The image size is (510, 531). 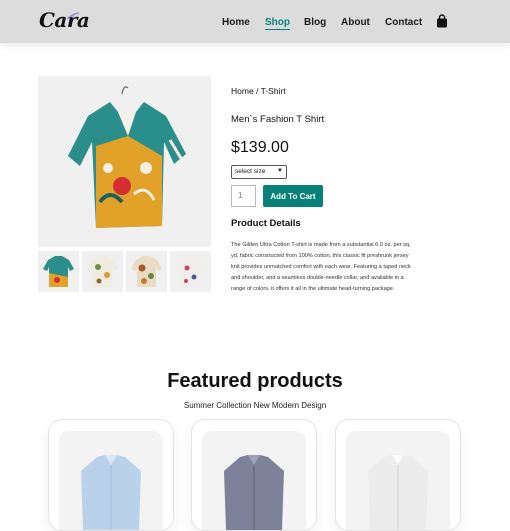 I want to click on product-price: $139.00, so click(x=260, y=147).